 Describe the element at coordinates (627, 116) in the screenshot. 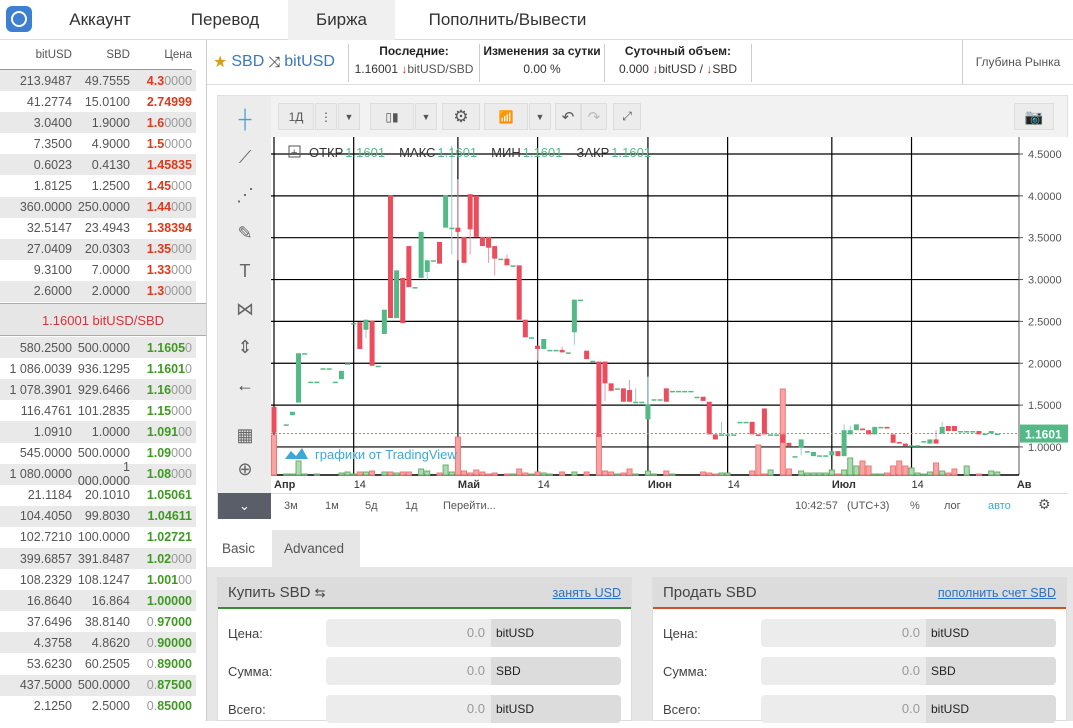

I see `fullscreen-icon: ⤢` at that location.